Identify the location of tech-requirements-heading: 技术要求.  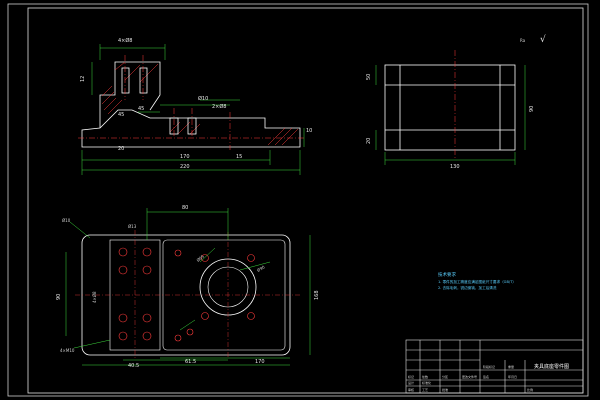
(447, 274).